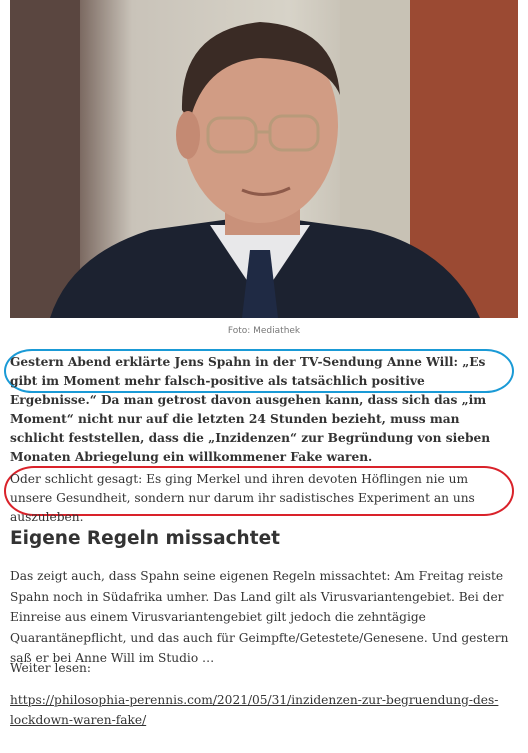 The width and height of the screenshot is (528, 753). I want to click on section-heading: Eigene Regeln missachtet, so click(145, 538).